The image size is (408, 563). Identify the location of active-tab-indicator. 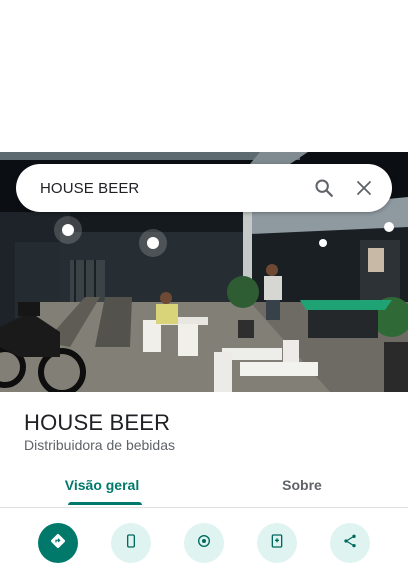
(105, 503).